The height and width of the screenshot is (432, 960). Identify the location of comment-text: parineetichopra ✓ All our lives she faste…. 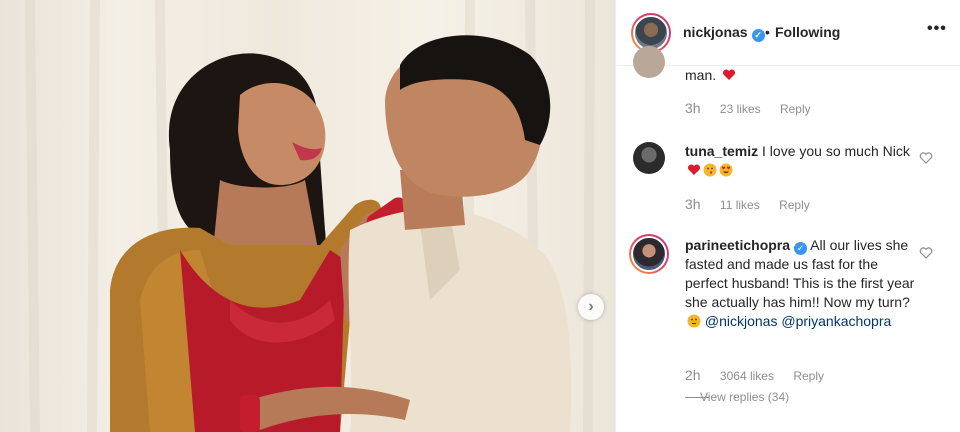
(800, 283).